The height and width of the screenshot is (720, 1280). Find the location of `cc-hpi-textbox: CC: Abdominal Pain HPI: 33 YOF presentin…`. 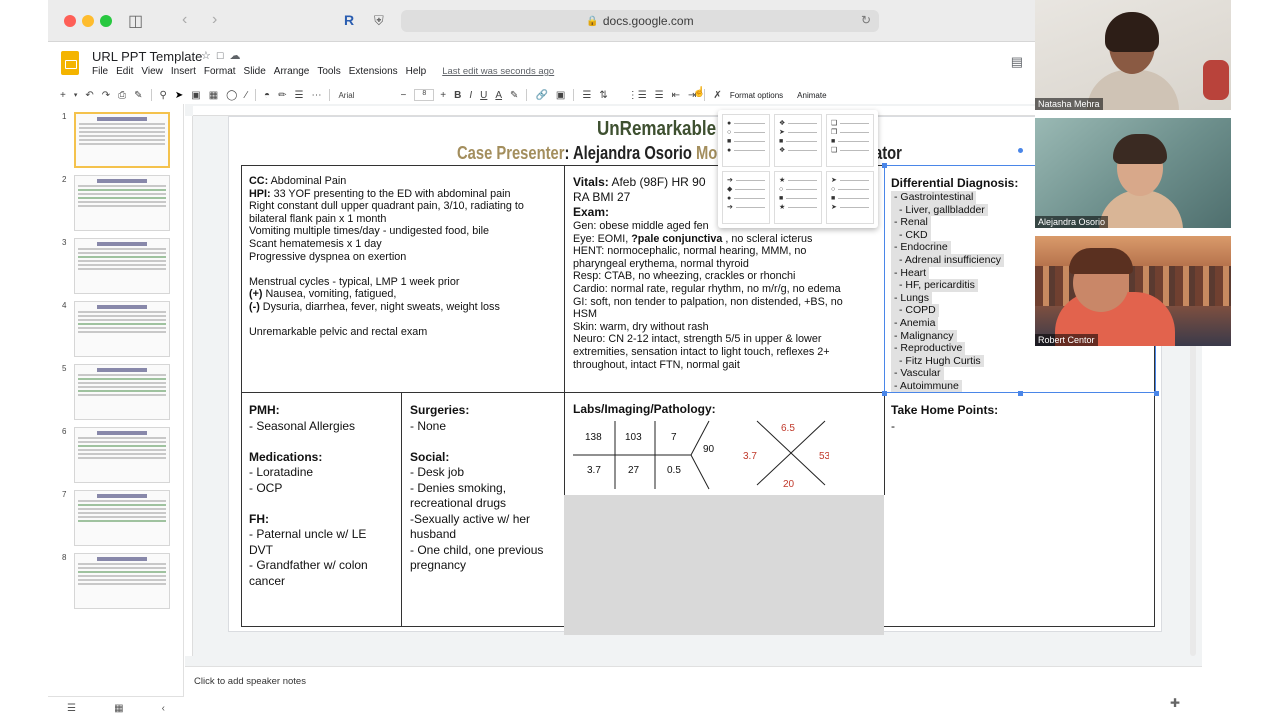

cc-hpi-textbox: CC: Abdominal Pain HPI: 33 YOF presentin… is located at coordinates (399, 257).